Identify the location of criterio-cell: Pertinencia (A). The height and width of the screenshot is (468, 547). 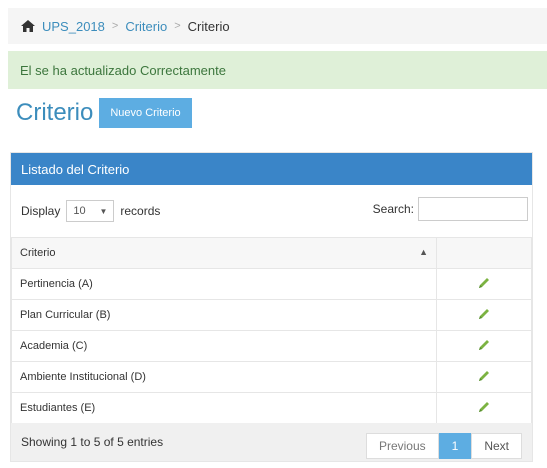
(224, 284).